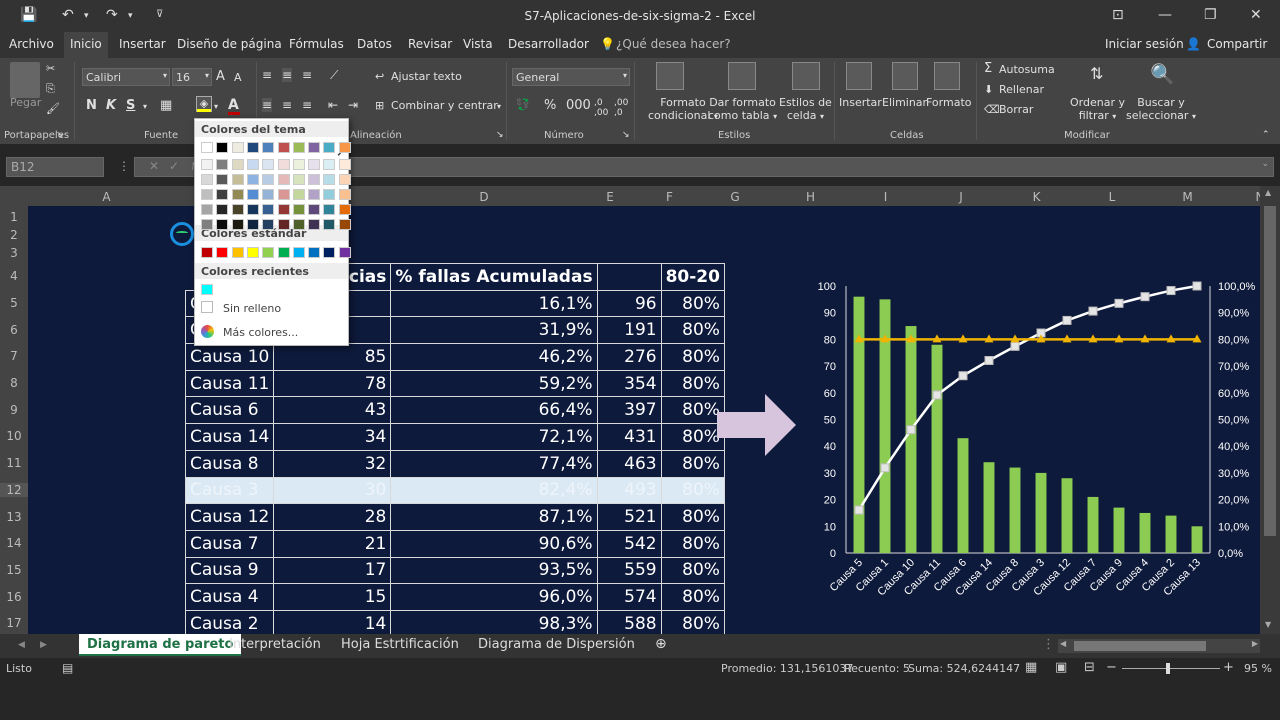  I want to click on delete-cells-icon, so click(905, 76).